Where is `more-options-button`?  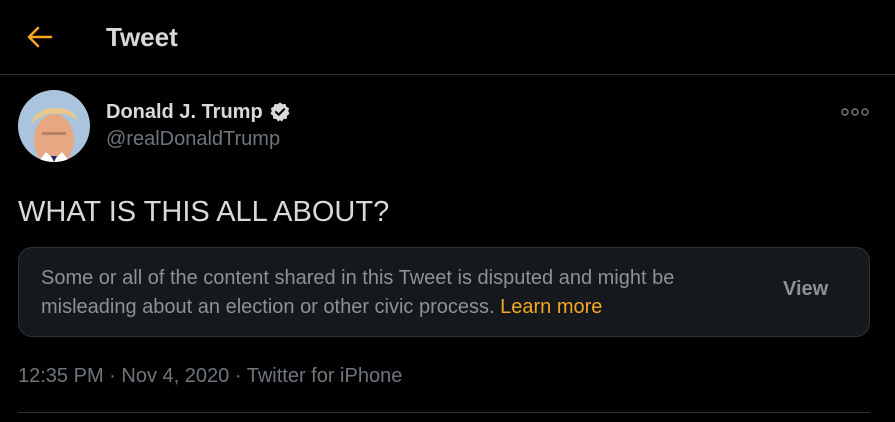
more-options-button is located at coordinates (855, 112).